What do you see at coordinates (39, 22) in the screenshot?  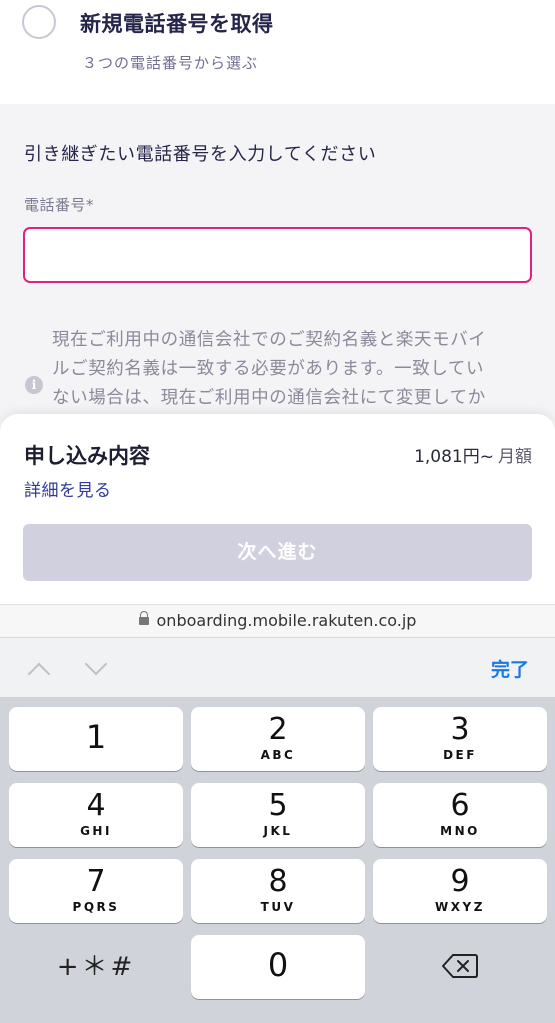 I see `radio-button` at bounding box center [39, 22].